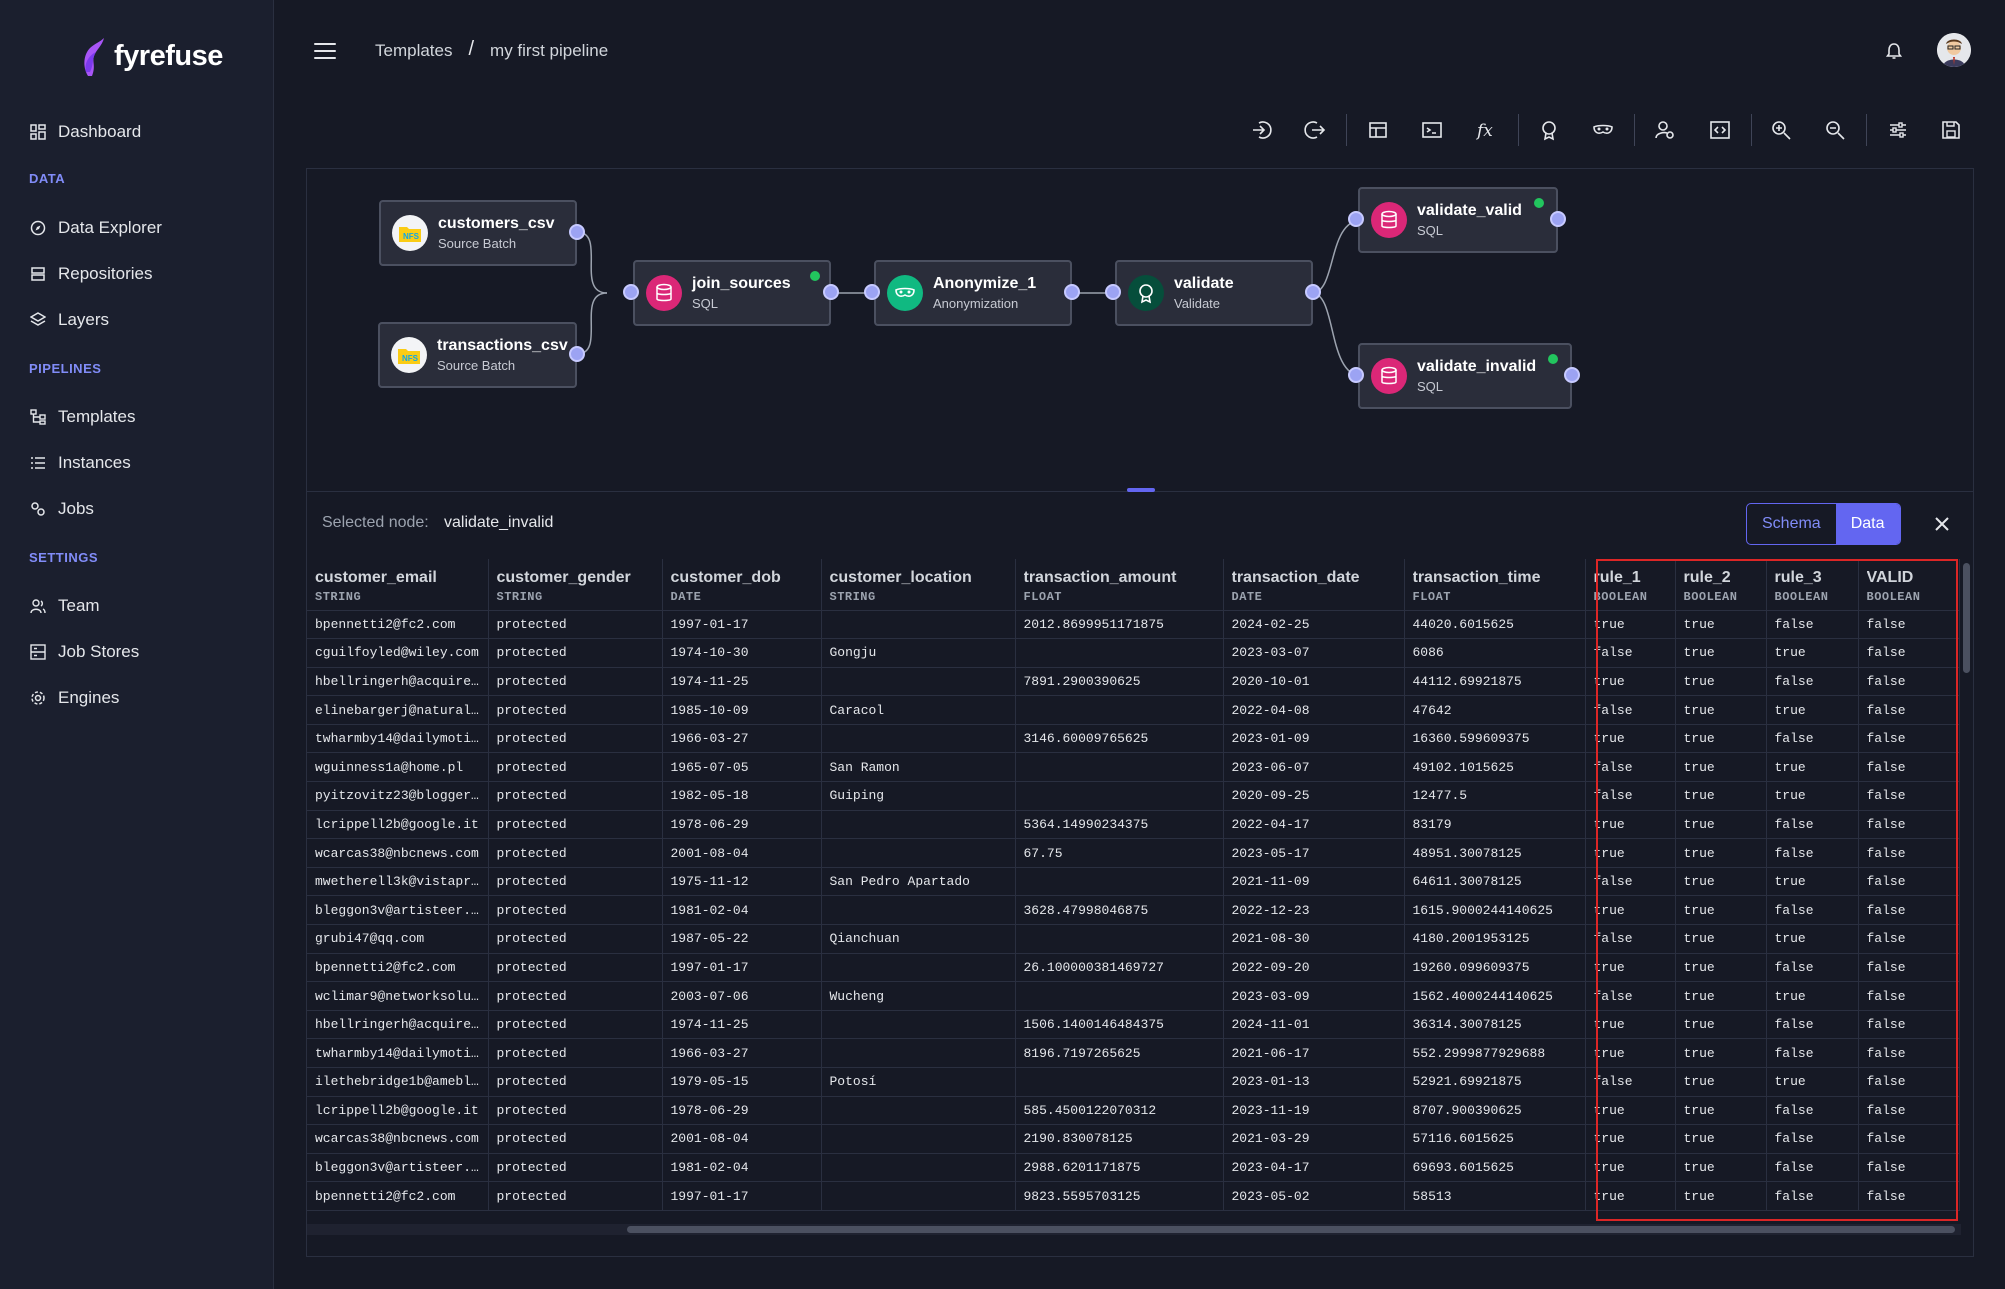 This screenshot has height=1289, width=2005. Describe the element at coordinates (575, 585) in the screenshot. I see `column-header: customer_gender STRING` at that location.